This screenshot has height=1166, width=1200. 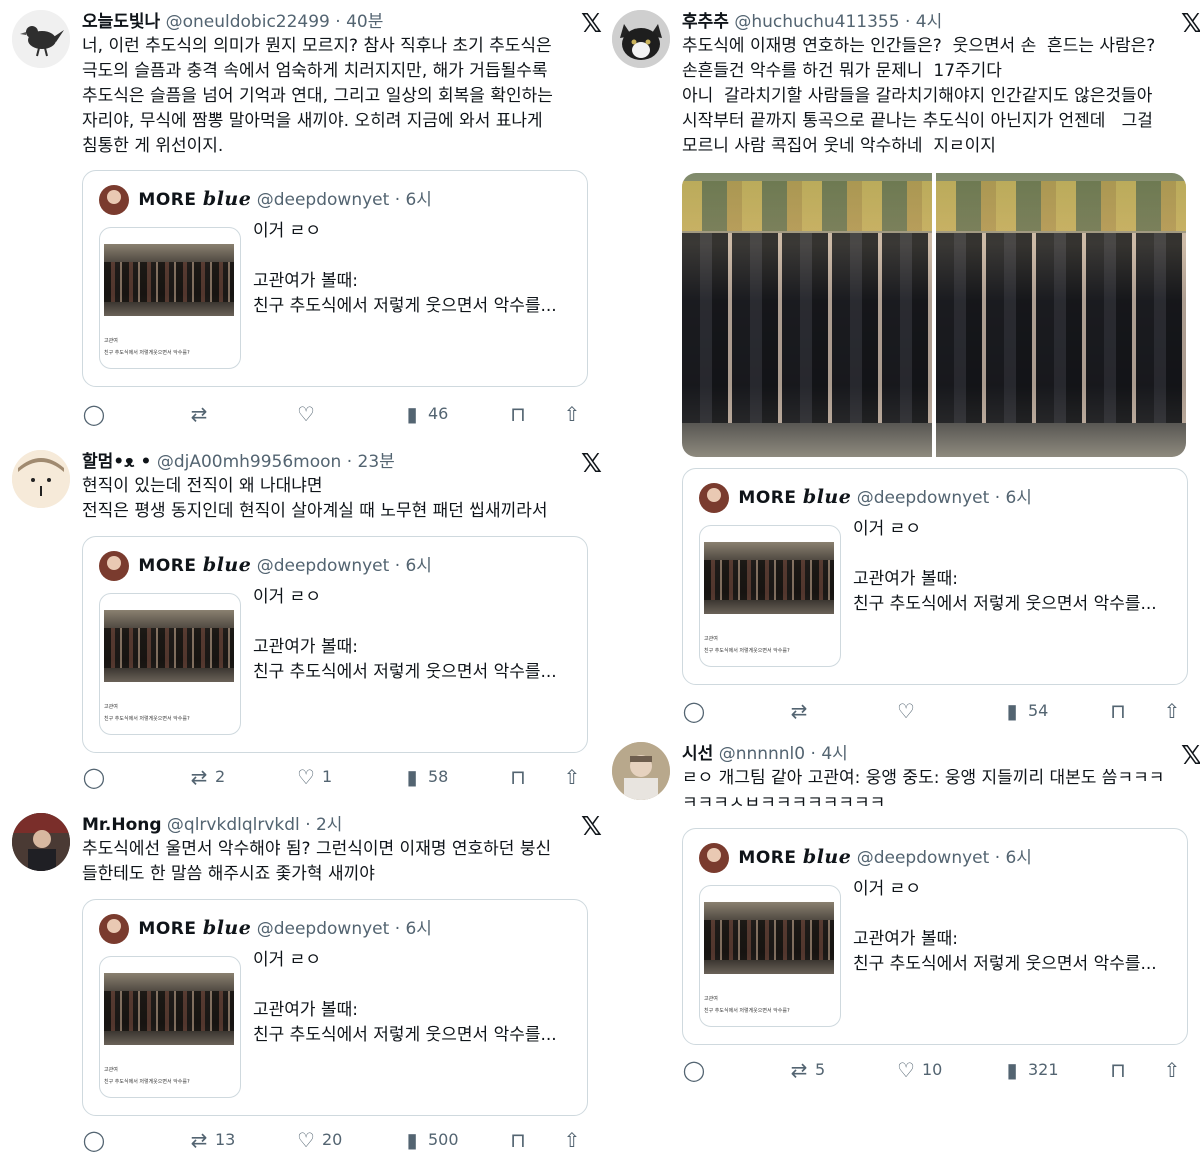 I want to click on thumbnail-image, so click(x=169, y=646).